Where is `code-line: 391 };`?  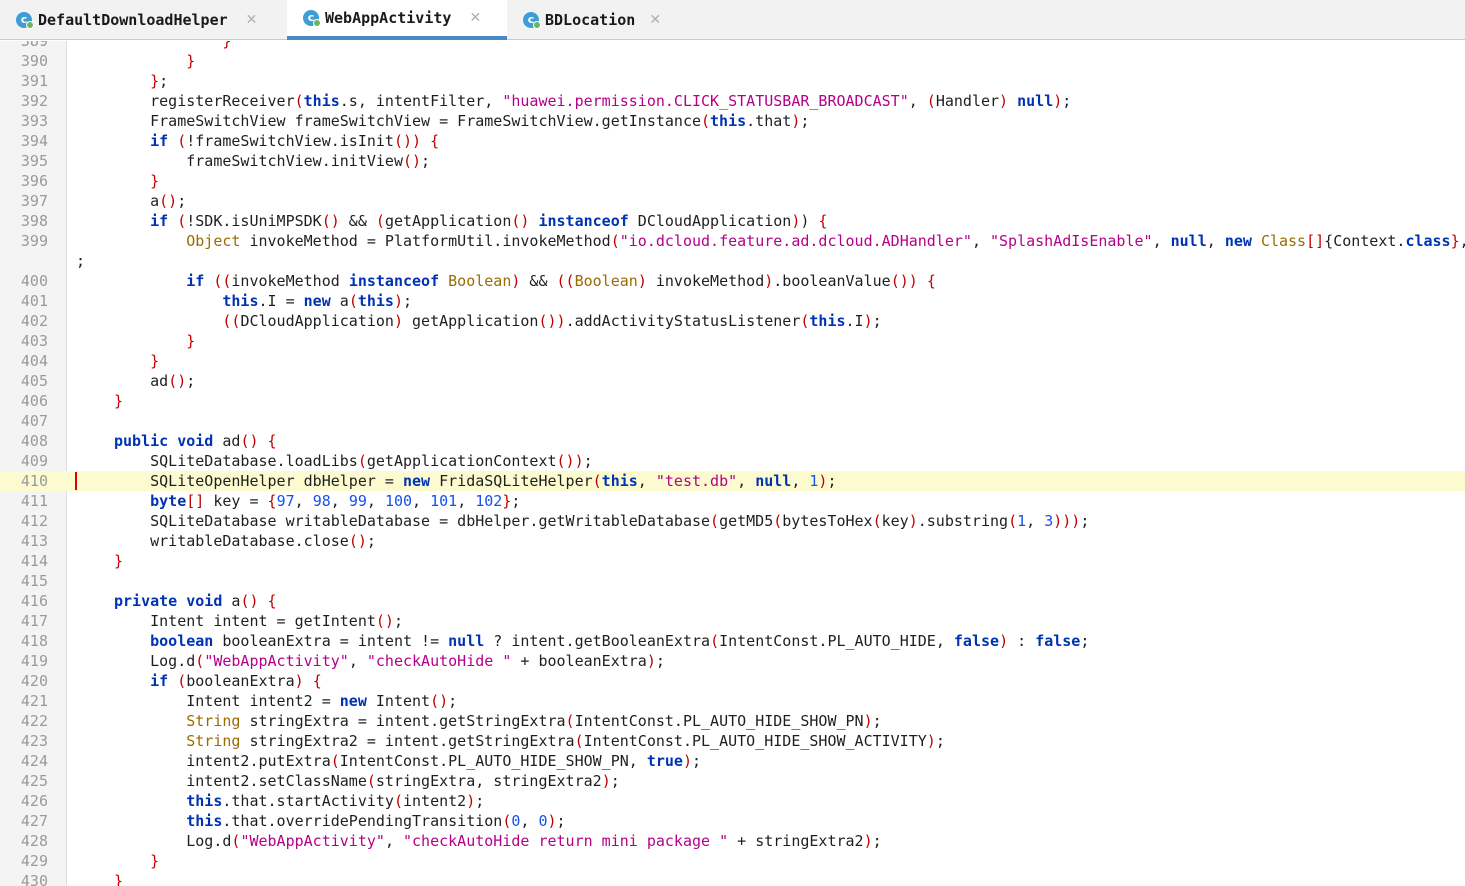
code-line: 391 }; is located at coordinates (732, 81).